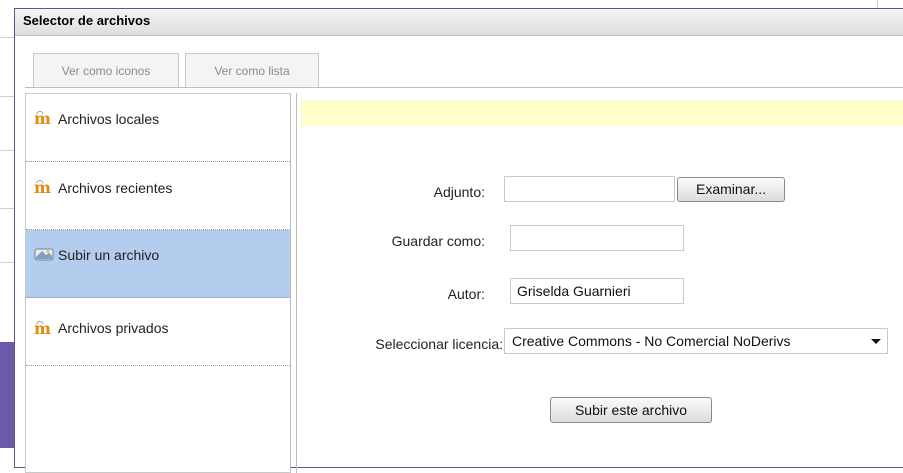 The image size is (903, 473). What do you see at coordinates (464, 70) in the screenshot?
I see `view-toolbar: Ver como iconos Ver como lista` at bounding box center [464, 70].